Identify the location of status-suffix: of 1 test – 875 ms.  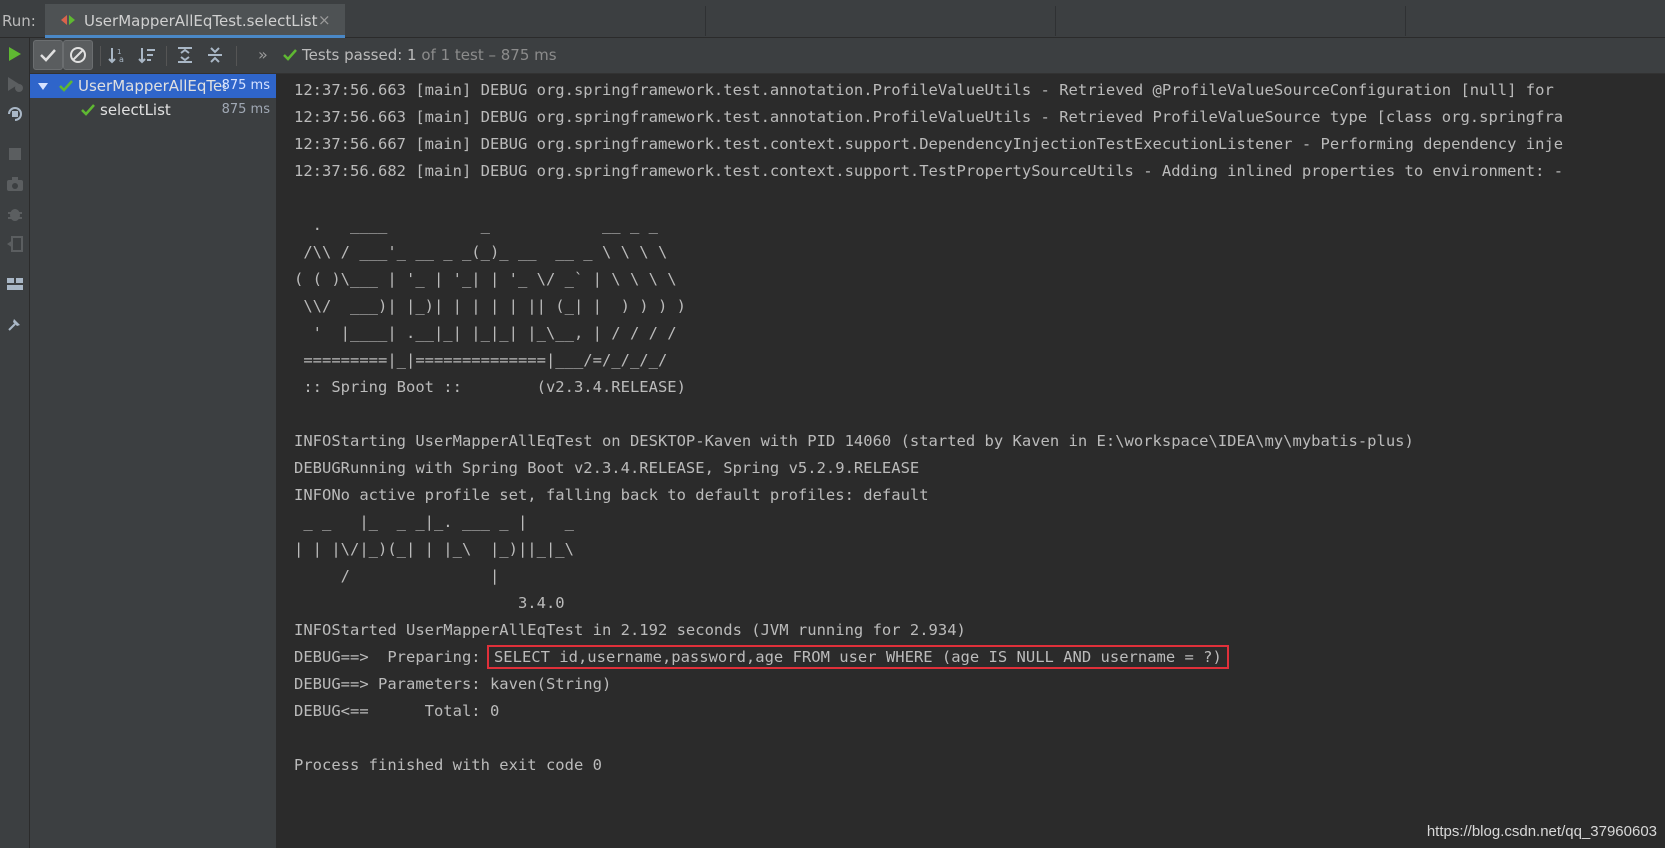
(486, 55).